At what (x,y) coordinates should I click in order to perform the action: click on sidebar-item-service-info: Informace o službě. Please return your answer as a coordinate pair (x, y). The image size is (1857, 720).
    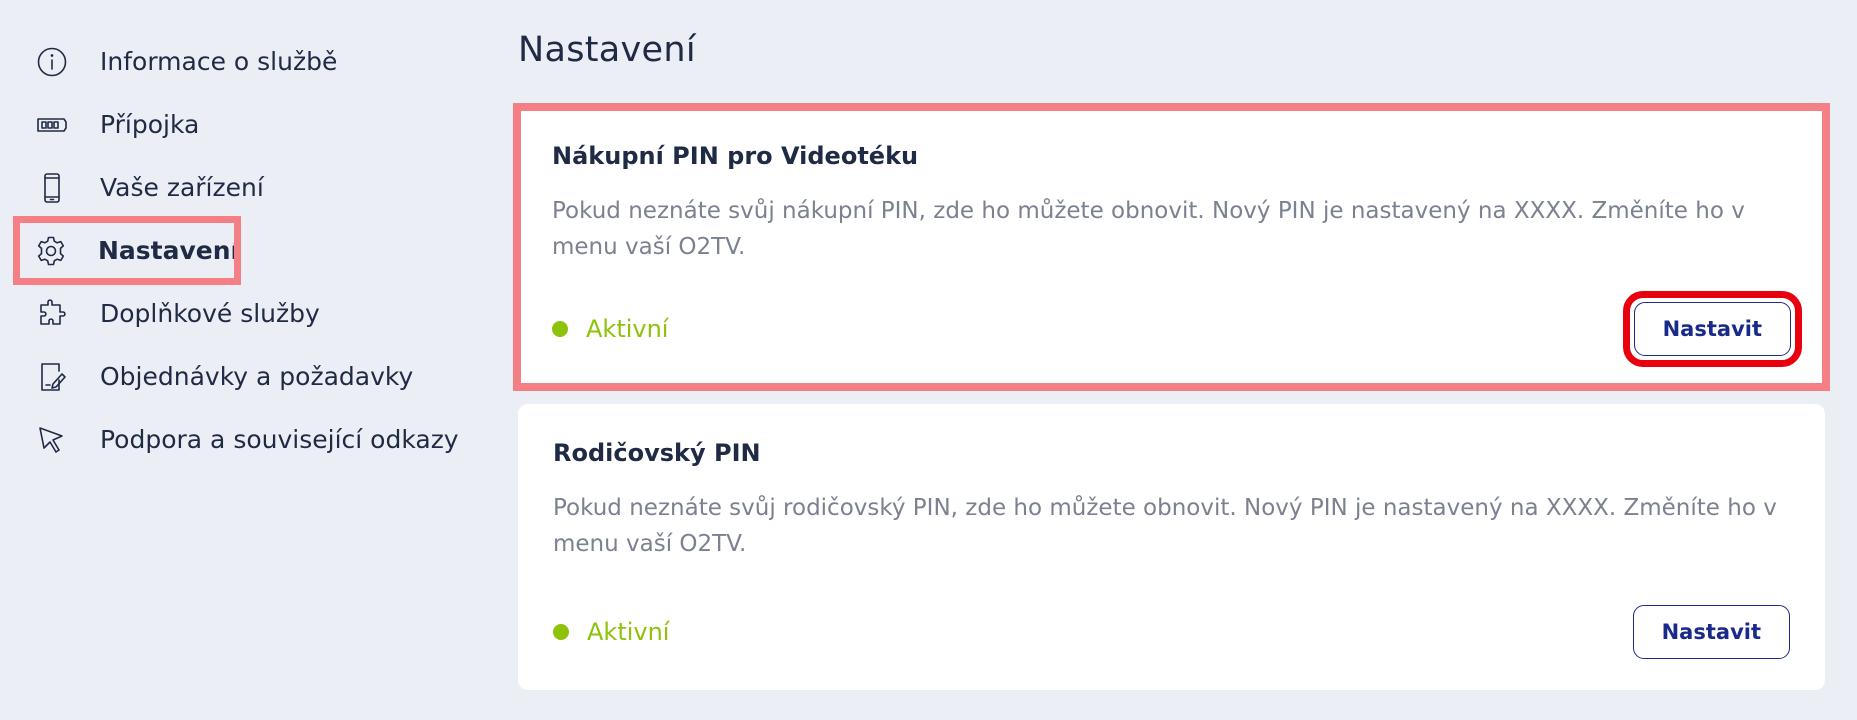
    Looking at the image, I should click on (251, 61).